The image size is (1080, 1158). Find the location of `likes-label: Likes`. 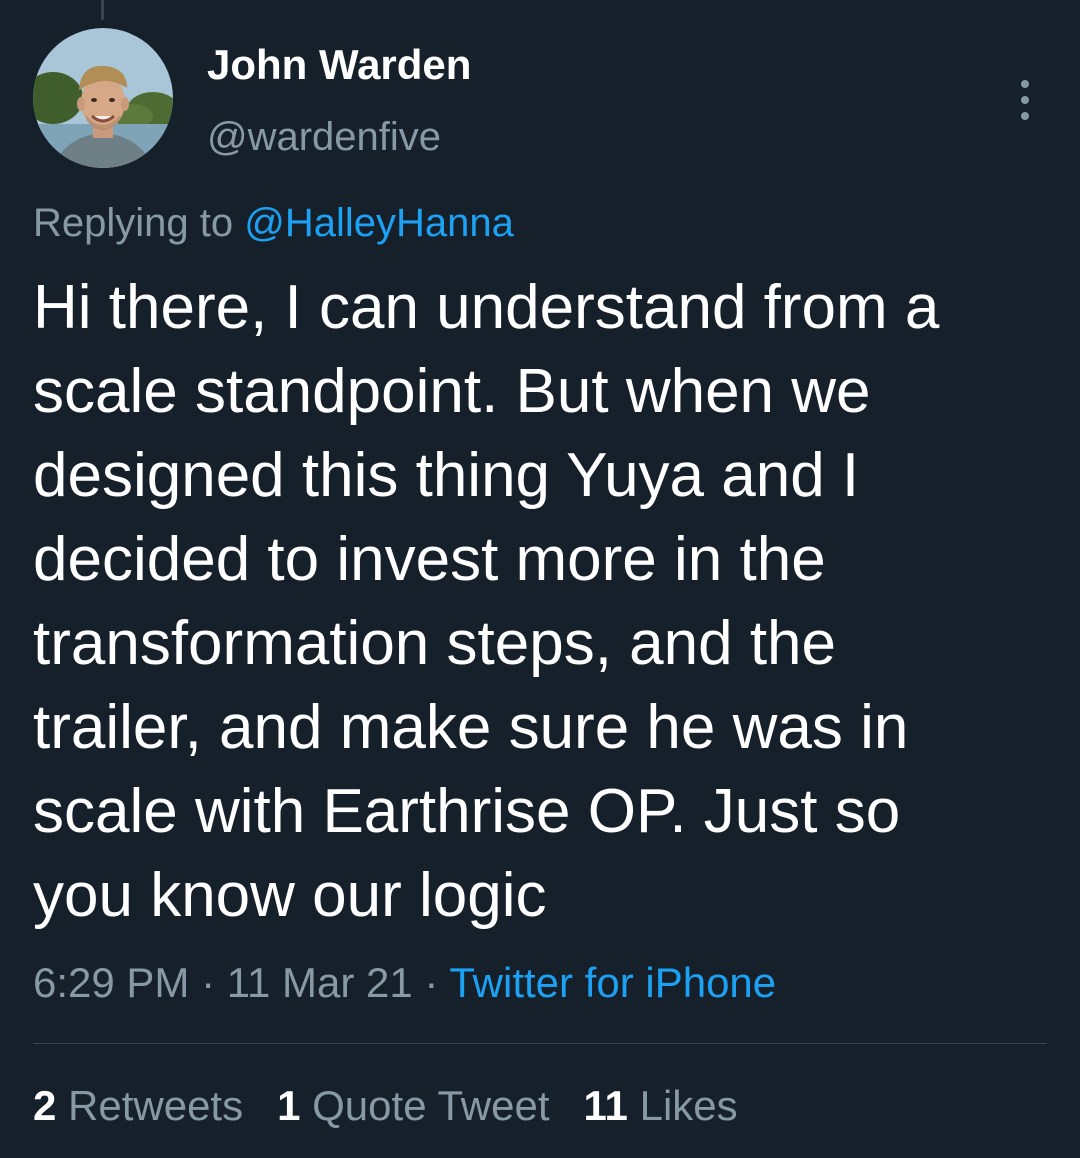

likes-label: Likes is located at coordinates (682, 1105).